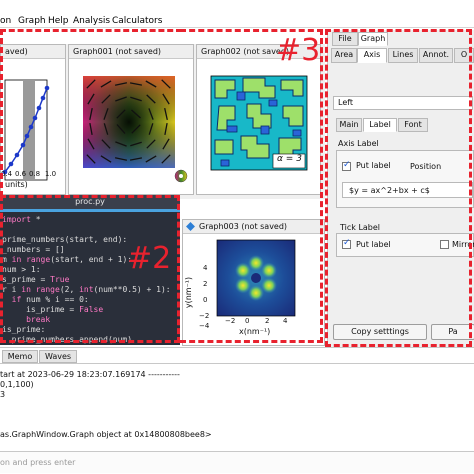 Image resolution: width=474 pixels, height=474 pixels. Describe the element at coordinates (237, 462) in the screenshot. I see `console-input: on and press enter` at that location.